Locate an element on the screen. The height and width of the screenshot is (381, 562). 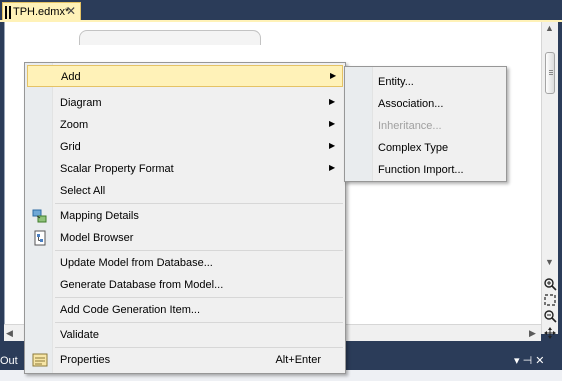
menu-item-label: Properties is located at coordinates (85, 360).